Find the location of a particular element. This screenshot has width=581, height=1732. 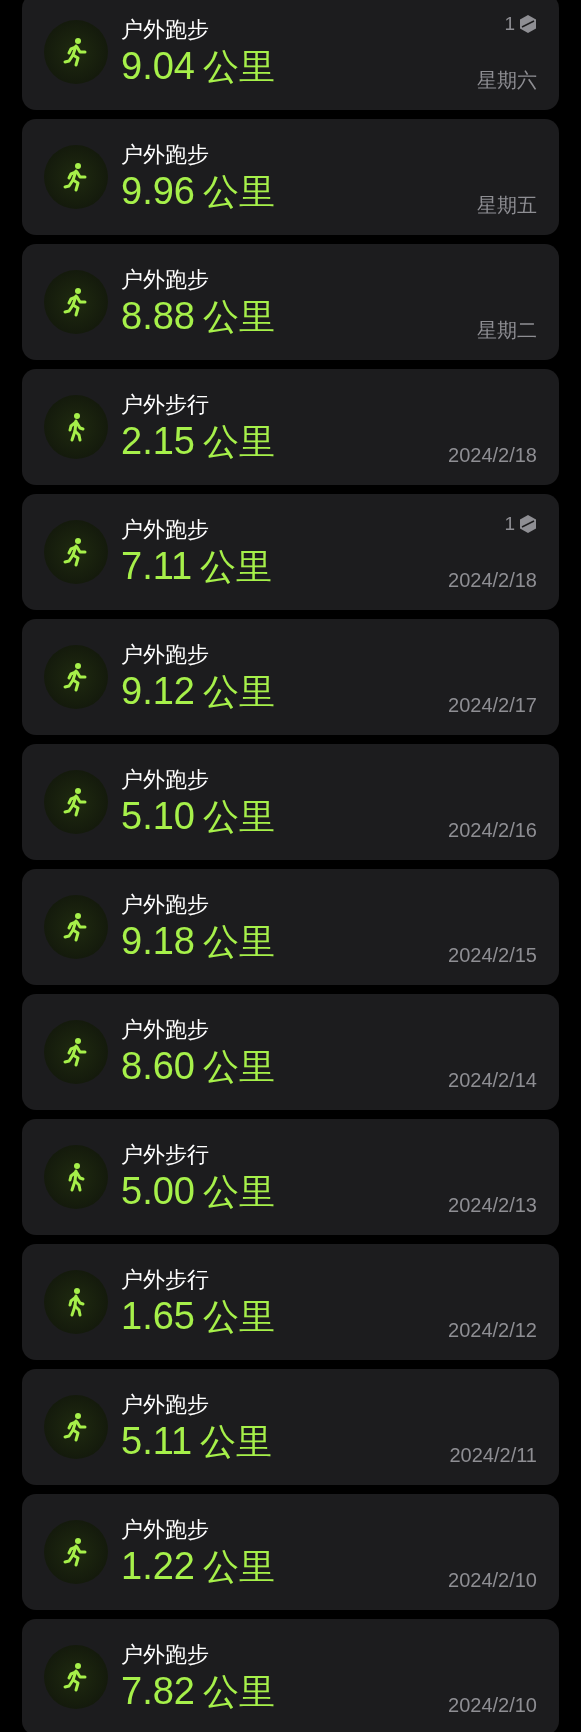

workout-card: 户外步行 1.65 公里 2024/2/12 is located at coordinates (290, 1302).